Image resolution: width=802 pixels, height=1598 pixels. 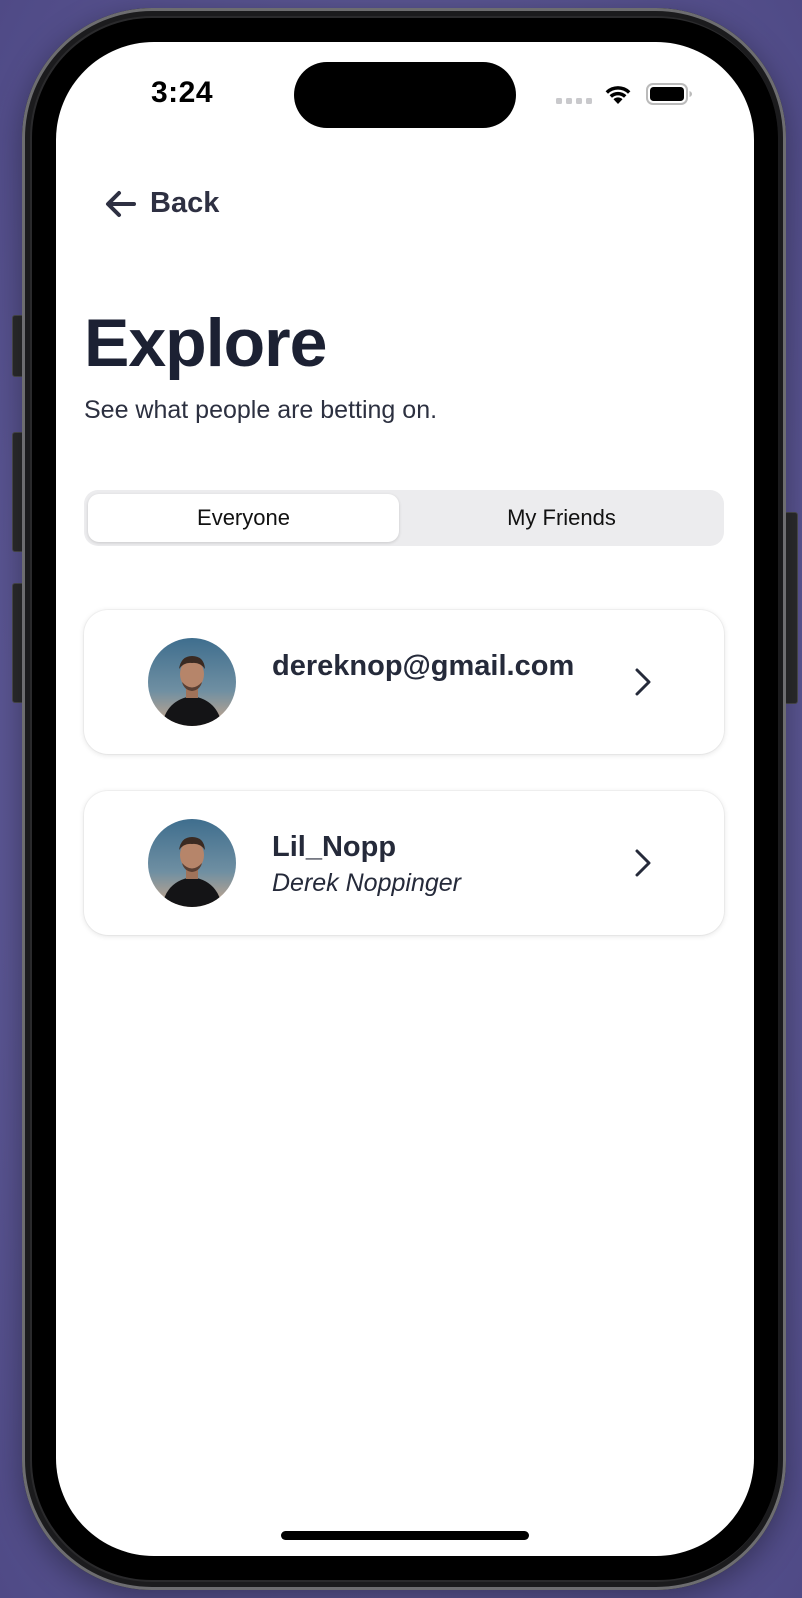 I want to click on user-email: dereknop@gmail.com, so click(x=423, y=666).